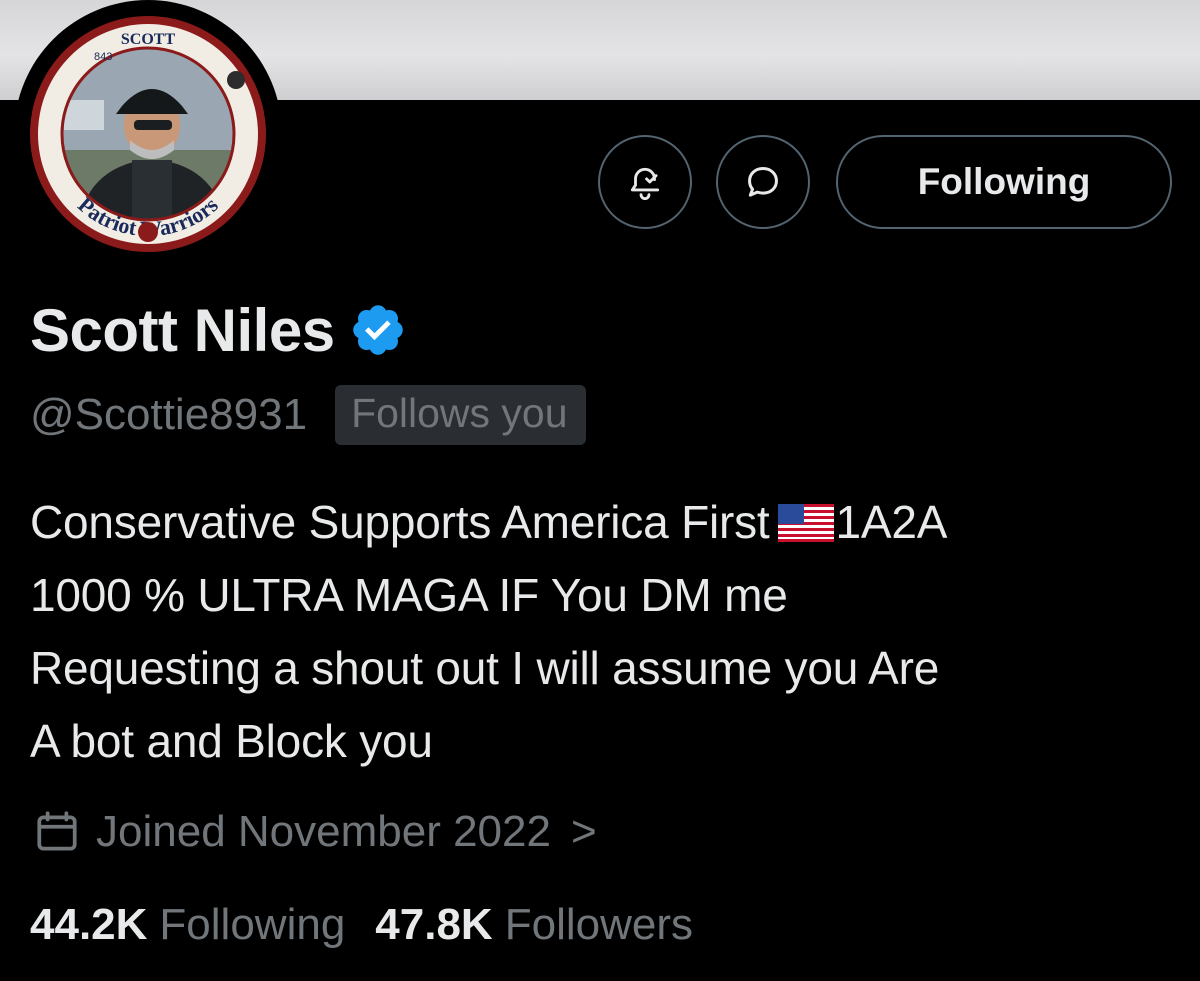 This screenshot has height=981, width=1200. I want to click on user-handle: @Scottie8931, so click(169, 414).